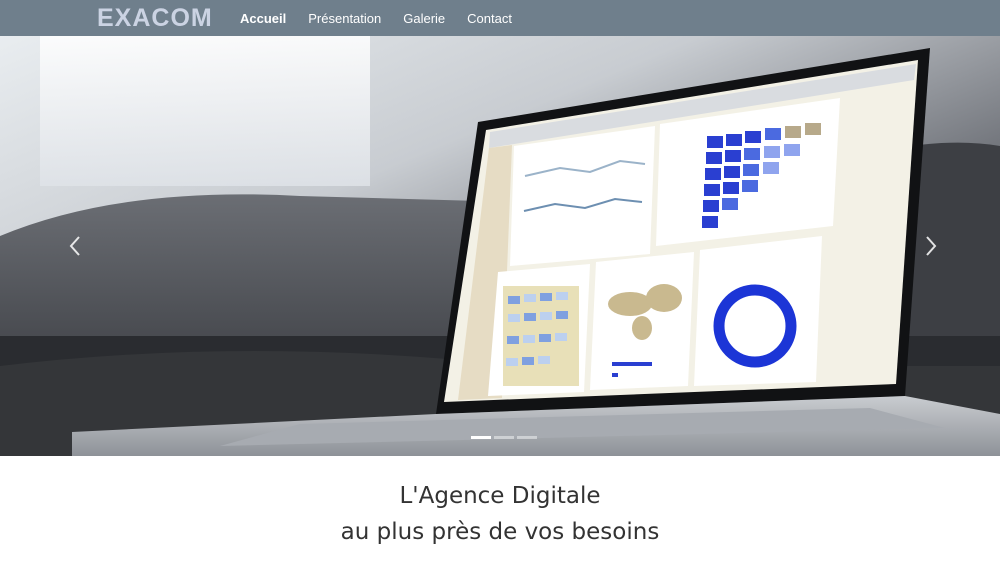  What do you see at coordinates (387, 18) in the screenshot?
I see `main-nav: Accueil Présentation Galerie Contact` at bounding box center [387, 18].